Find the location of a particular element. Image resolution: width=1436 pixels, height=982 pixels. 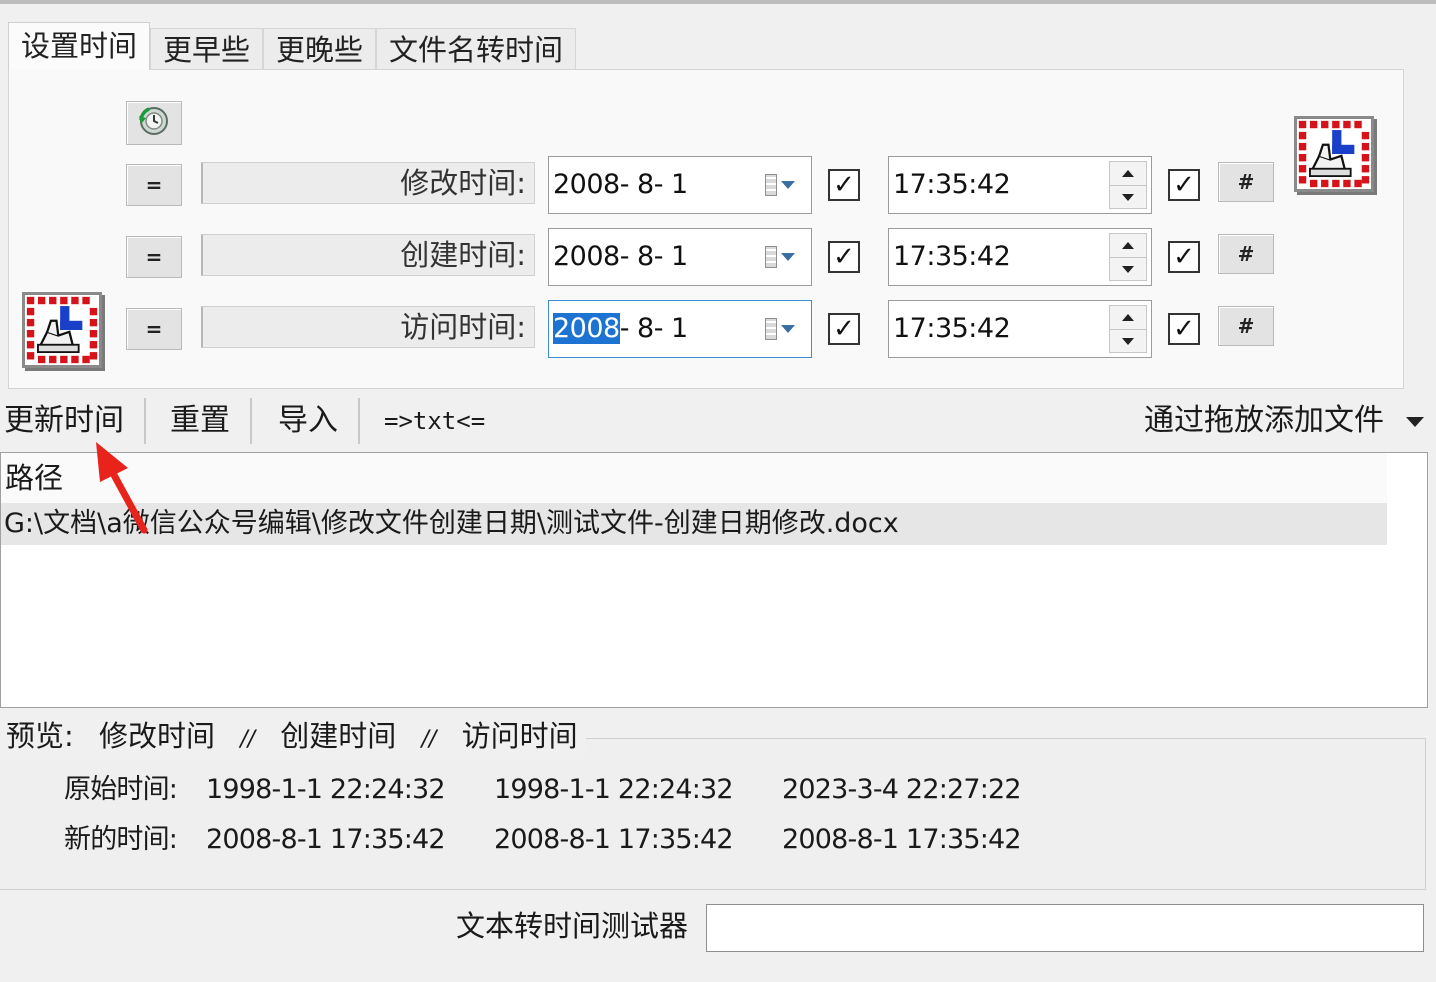

new-access-time: 2008-8-1 17:35:42 is located at coordinates (902, 839).